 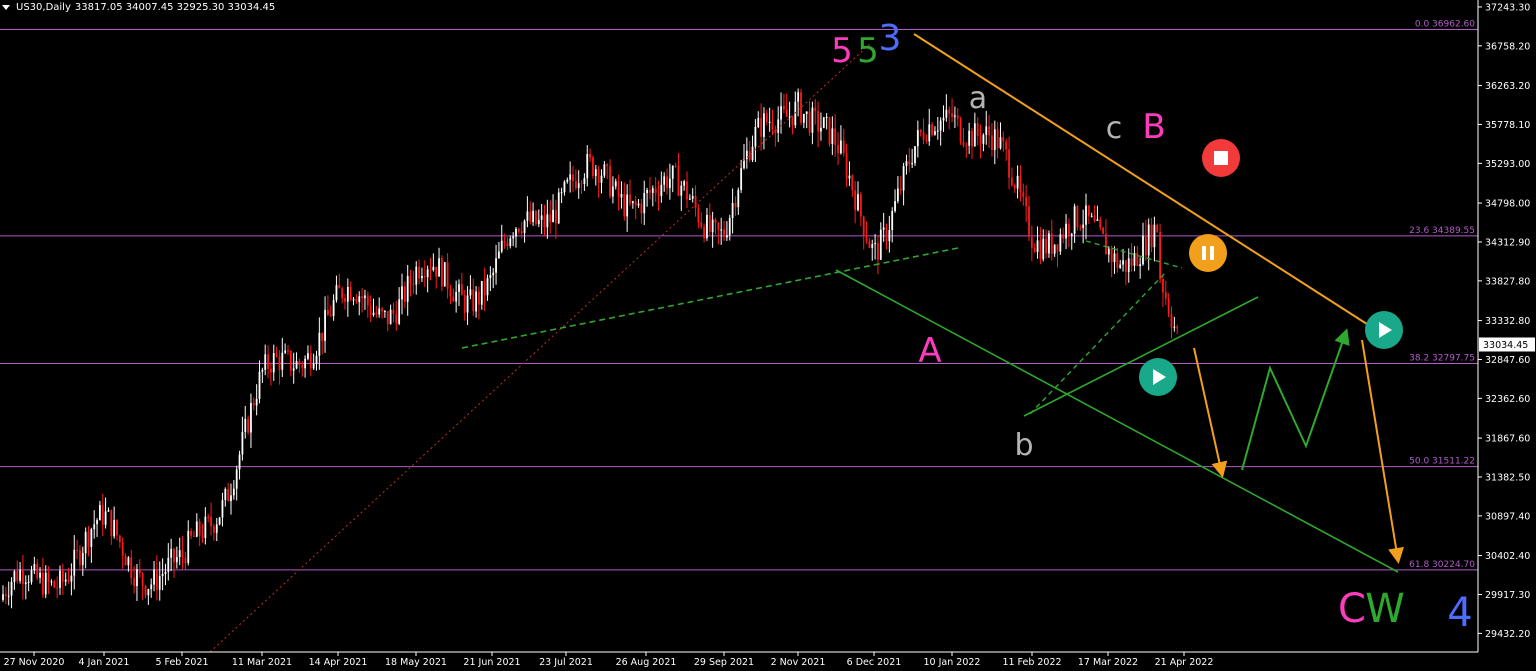 What do you see at coordinates (1507, 399) in the screenshot?
I see `price-tick-label: 32362.60` at bounding box center [1507, 399].